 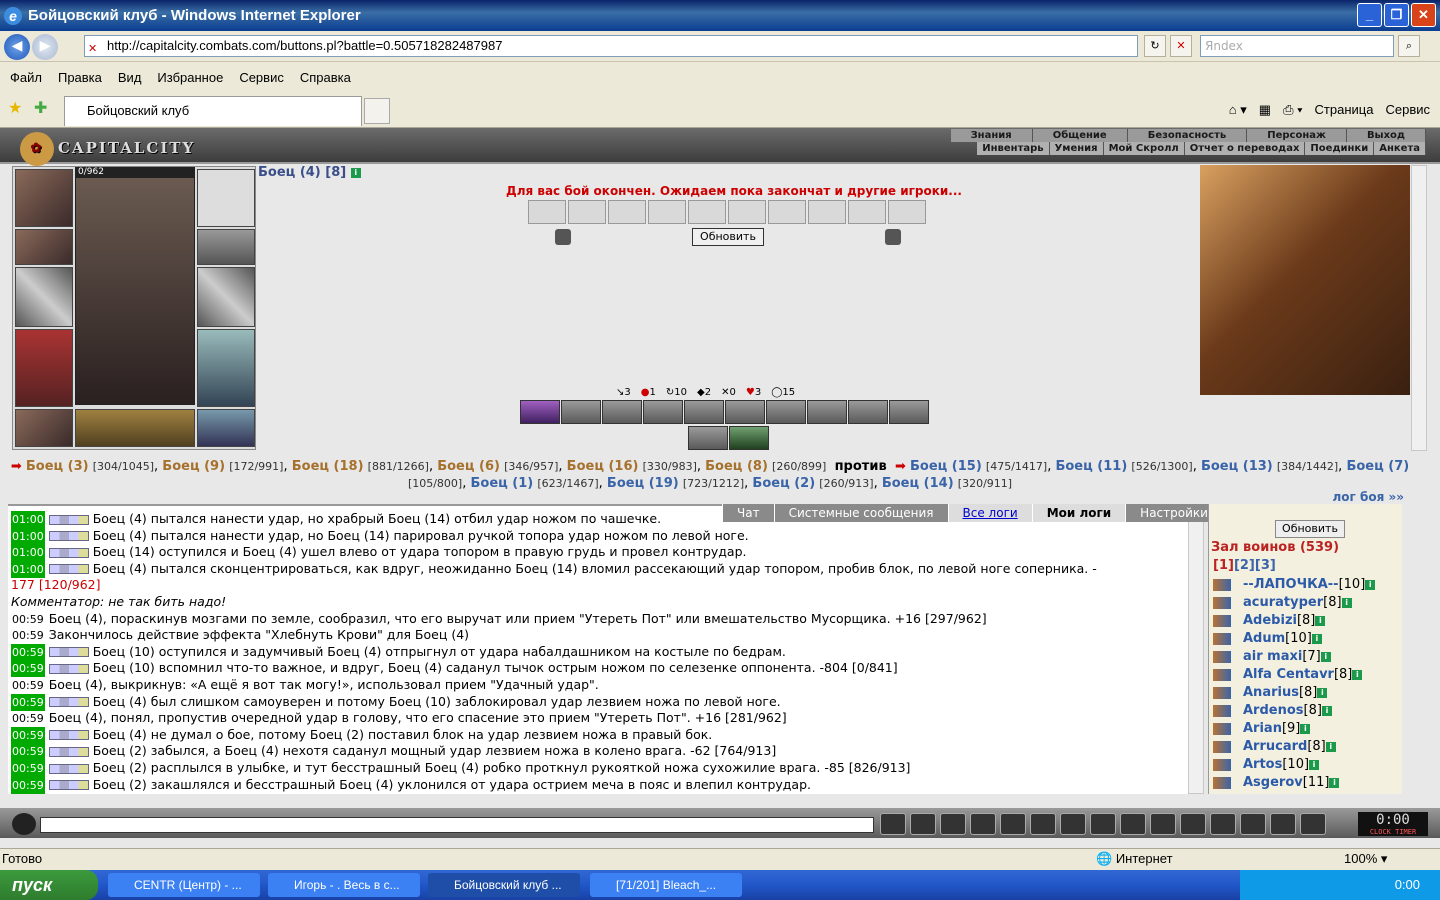 What do you see at coordinates (1273, 782) in the screenshot?
I see `user-name: Asgerov` at bounding box center [1273, 782].